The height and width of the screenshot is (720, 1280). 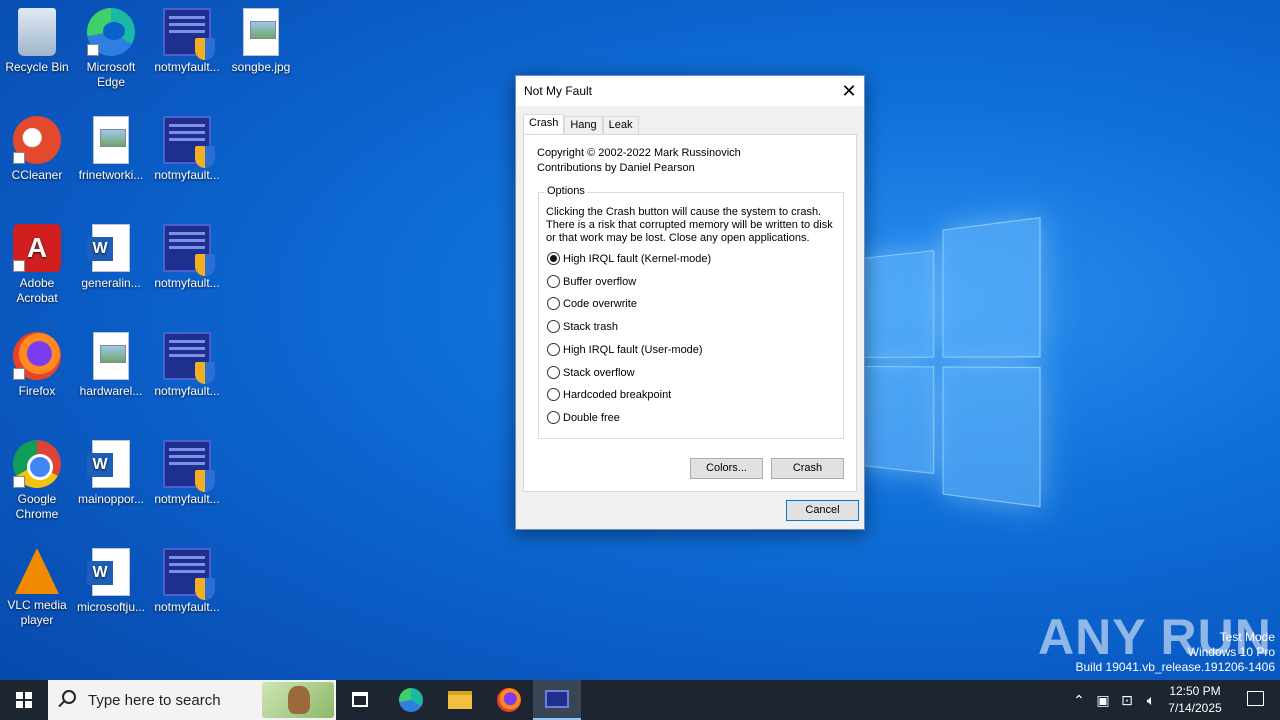 What do you see at coordinates (1247, 637) in the screenshot?
I see `watermark-line: Test Mode` at bounding box center [1247, 637].